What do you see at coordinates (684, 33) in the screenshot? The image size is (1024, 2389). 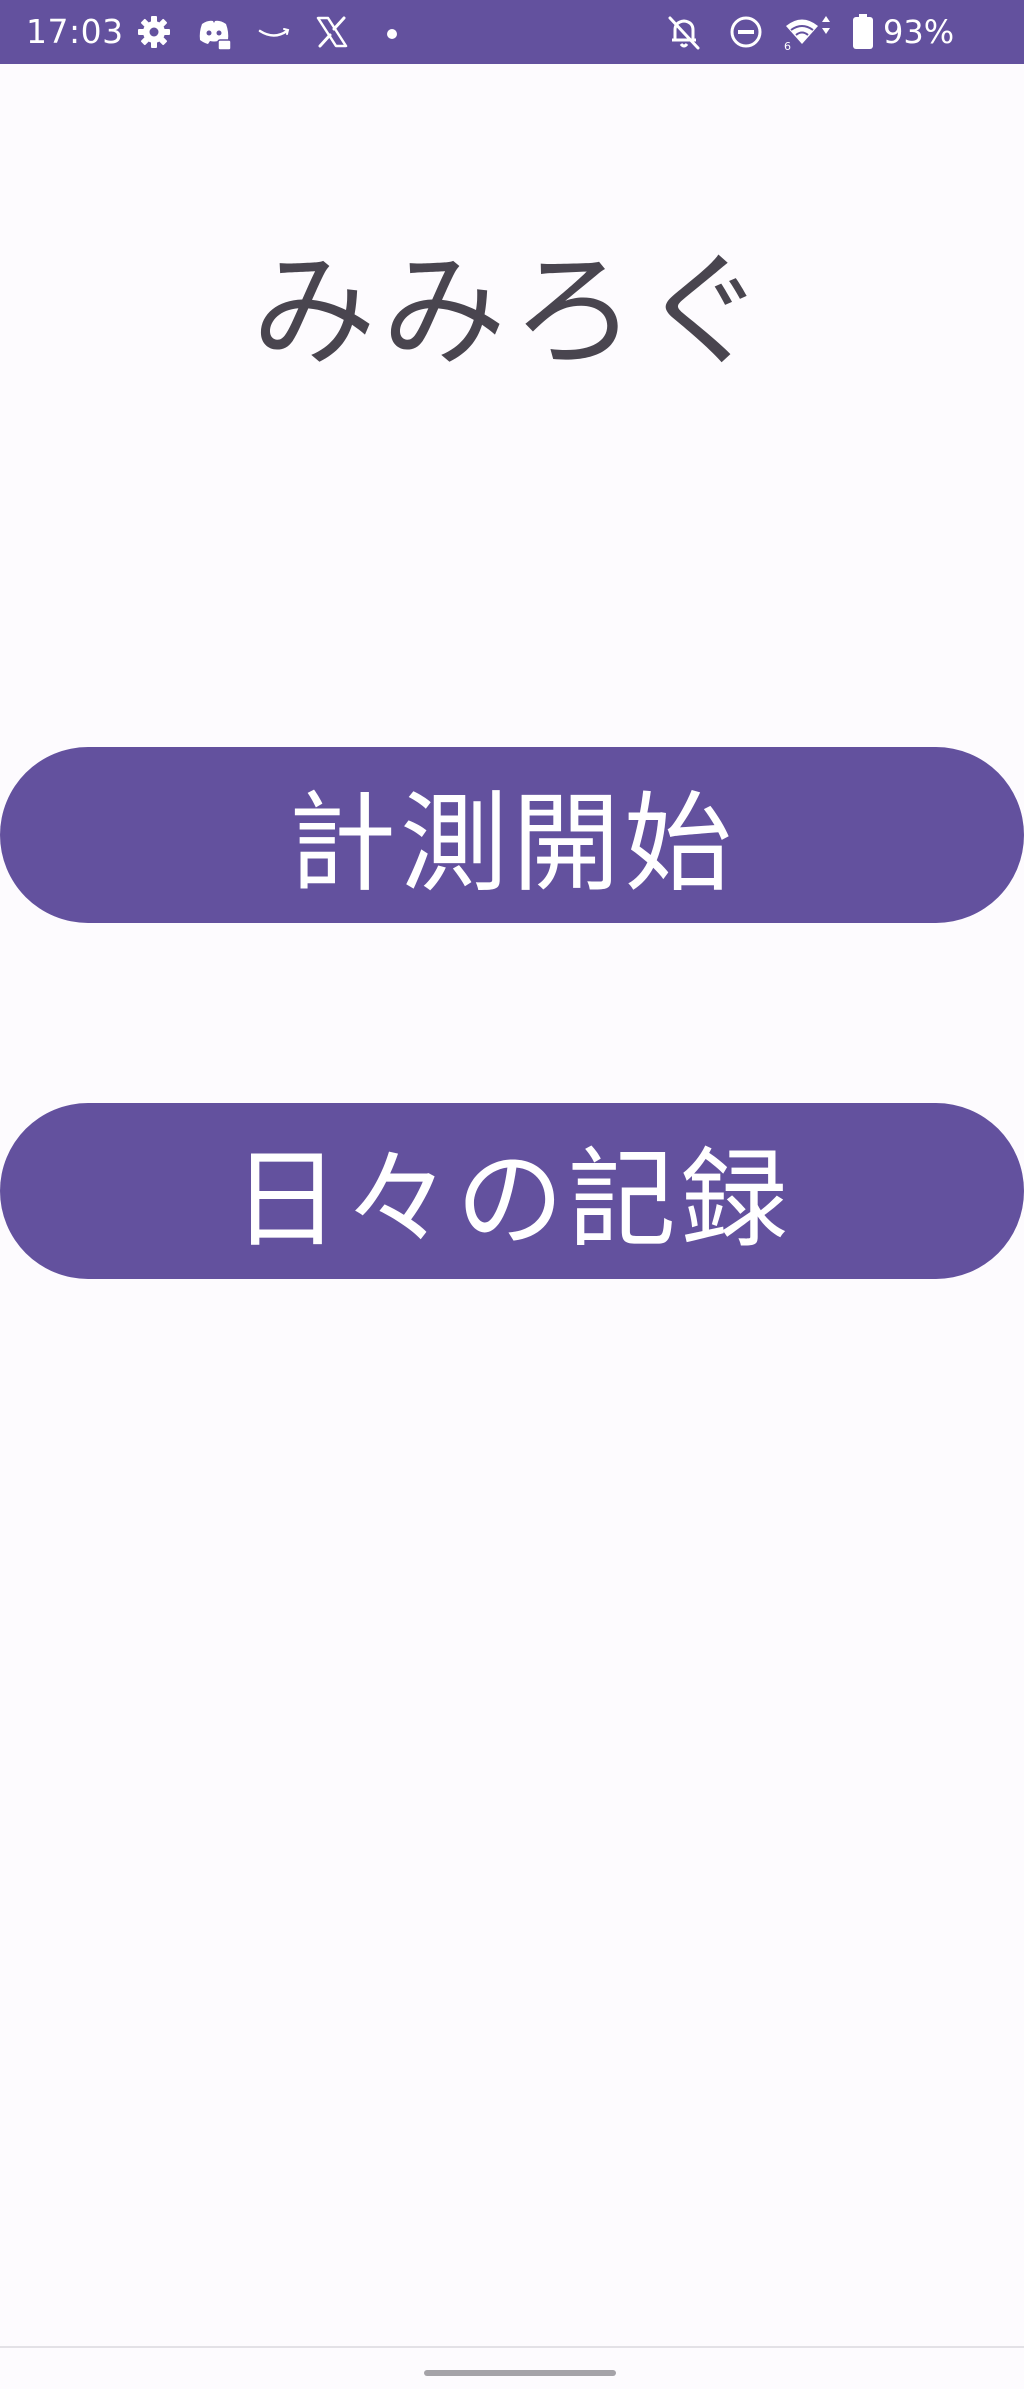 I see `notifications-off-icon` at bounding box center [684, 33].